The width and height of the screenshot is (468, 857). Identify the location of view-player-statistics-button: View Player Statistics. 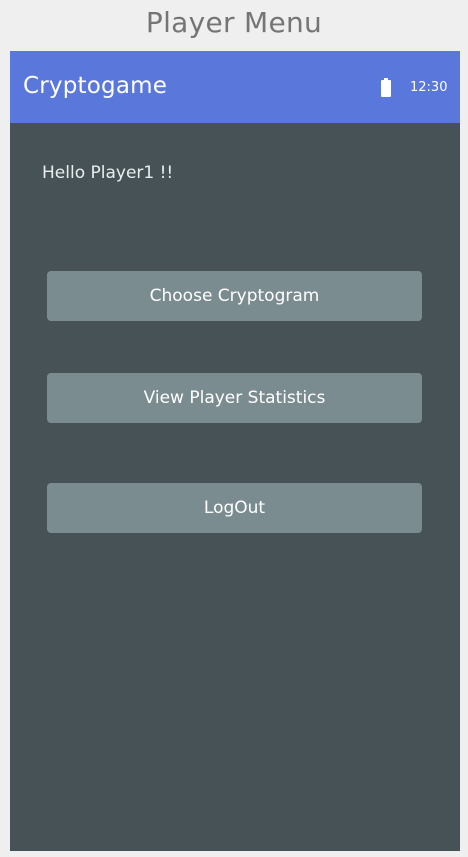
(234, 398).